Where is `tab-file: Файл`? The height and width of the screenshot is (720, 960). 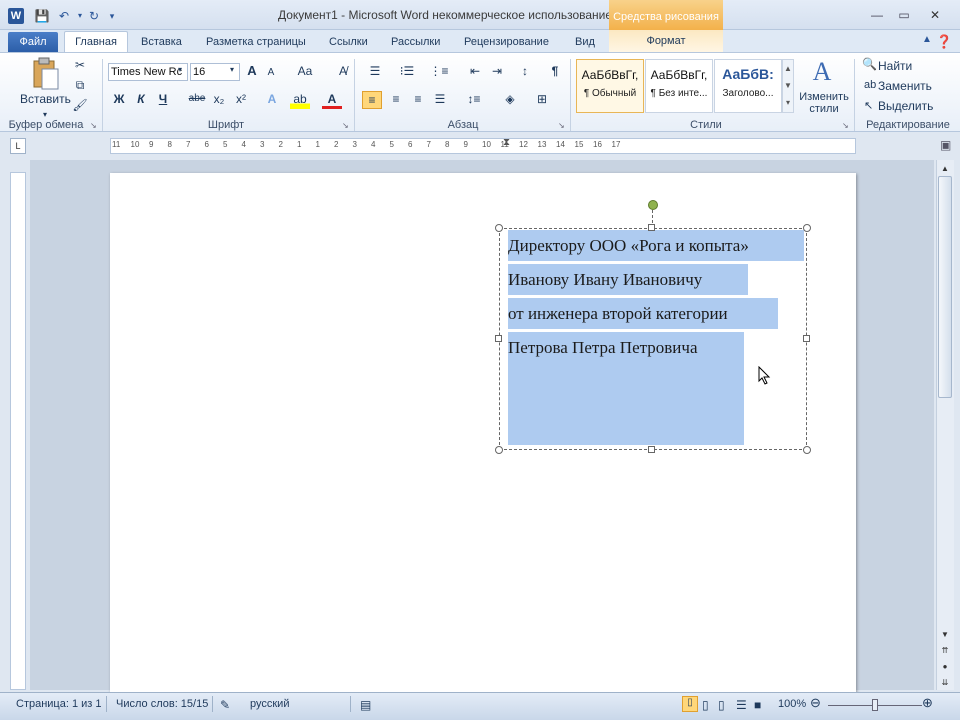
tab-file: Файл is located at coordinates (33, 42).